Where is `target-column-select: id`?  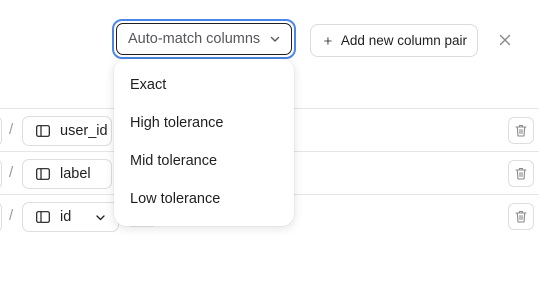 target-column-select: id is located at coordinates (70, 217).